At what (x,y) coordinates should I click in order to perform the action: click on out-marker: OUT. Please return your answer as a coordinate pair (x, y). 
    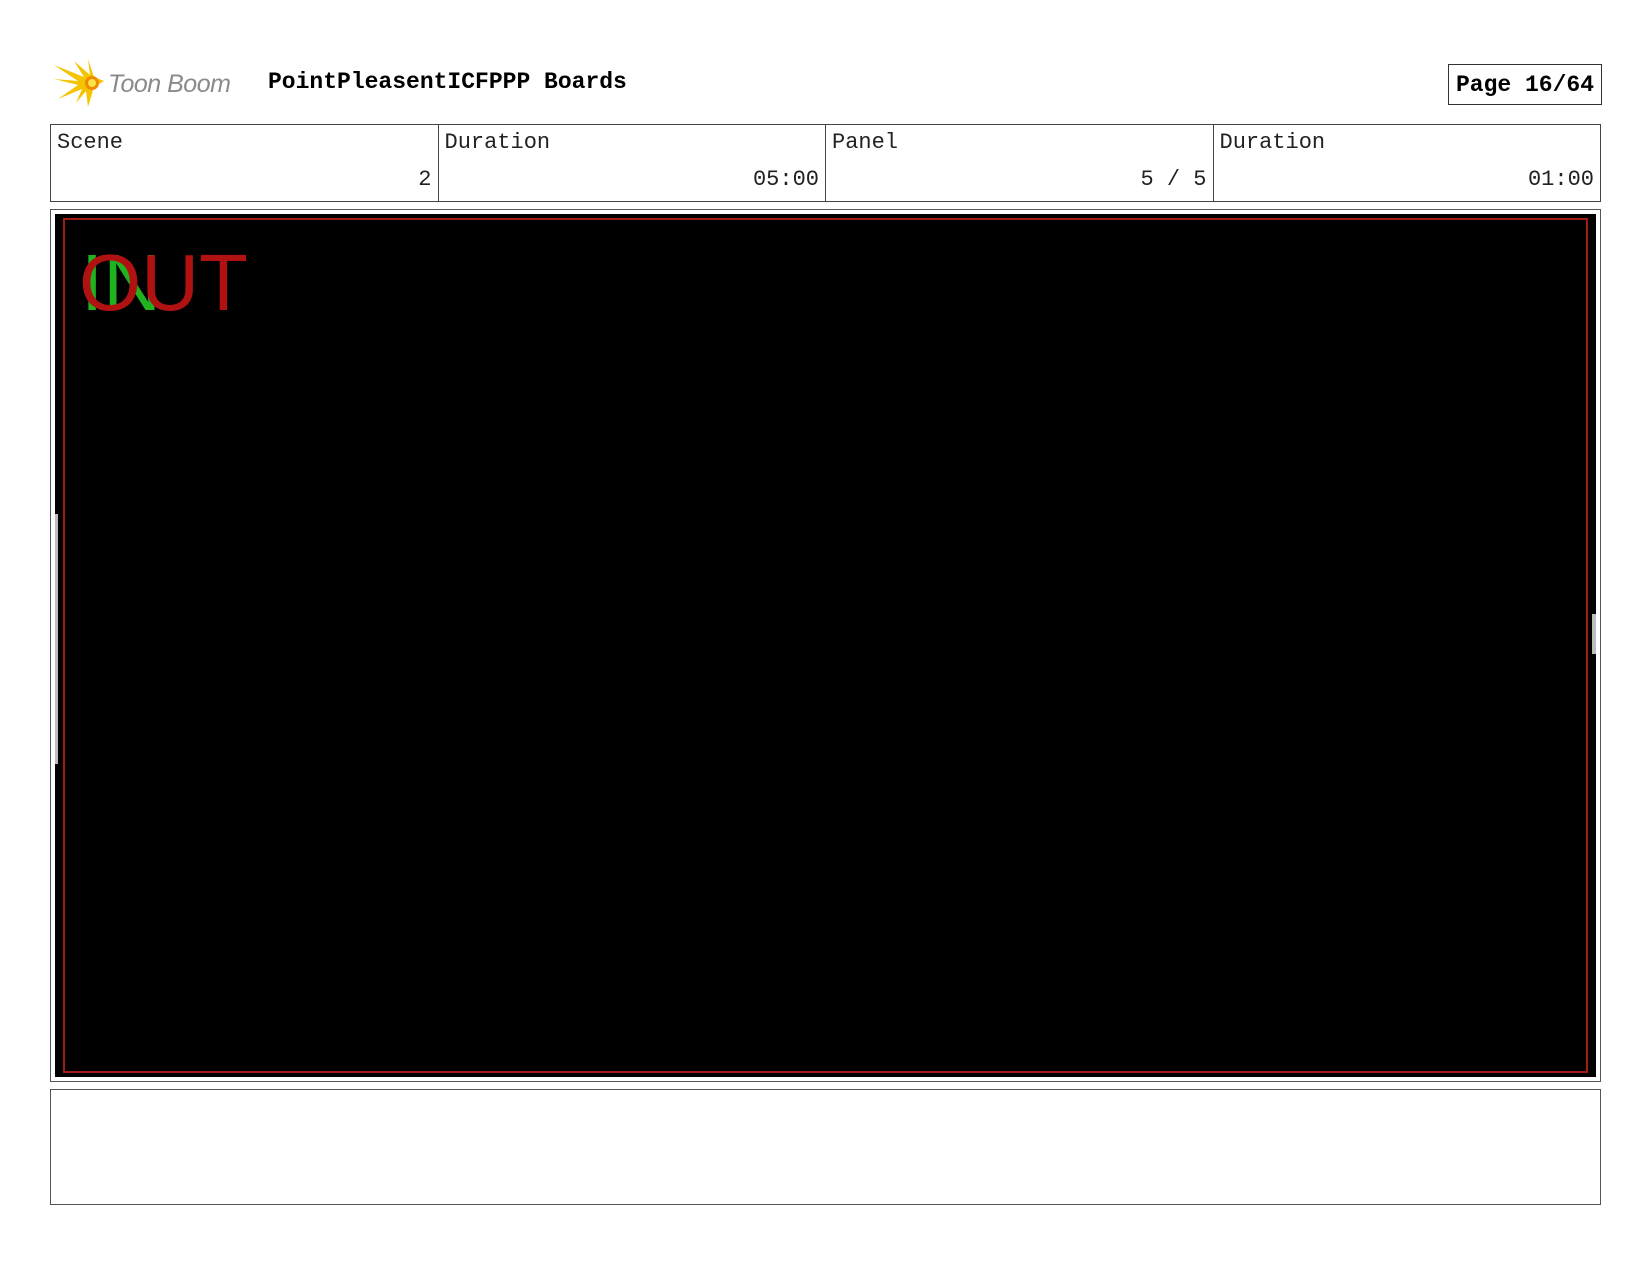
    Looking at the image, I should click on (163, 282).